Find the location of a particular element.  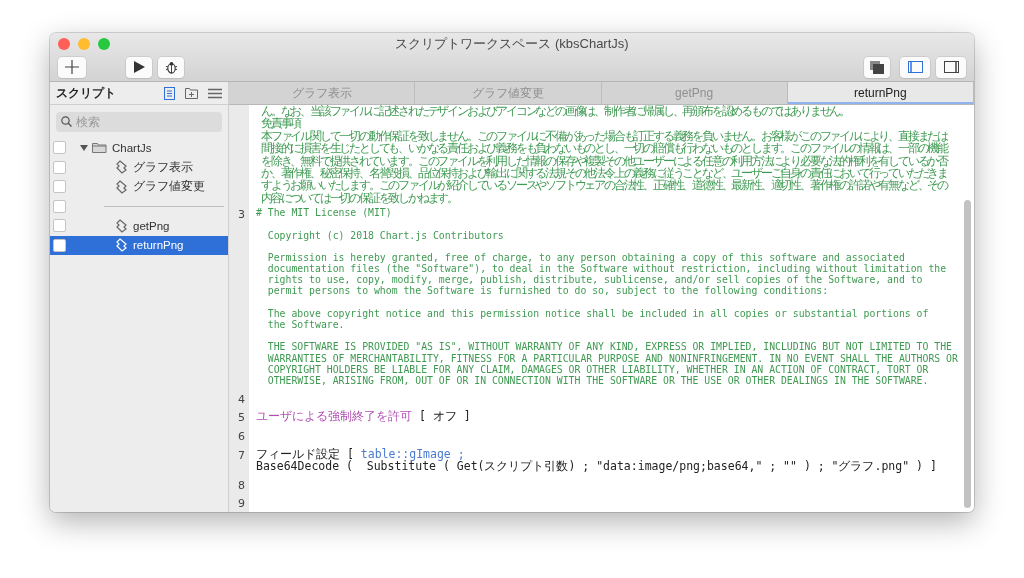

line-number: 7 is located at coordinates (241, 455).